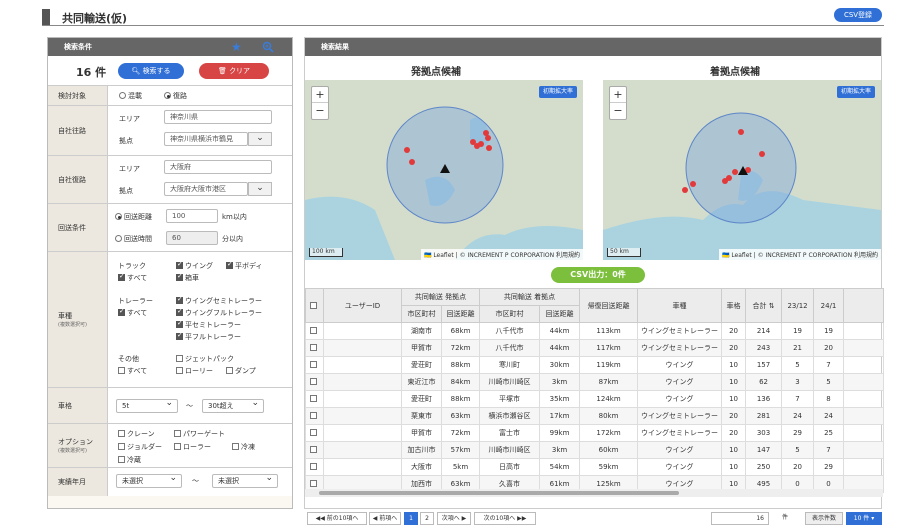  What do you see at coordinates (208, 336) in the screenshot?
I see `flat-full-check: 平フルトレーラー` at bounding box center [208, 336].